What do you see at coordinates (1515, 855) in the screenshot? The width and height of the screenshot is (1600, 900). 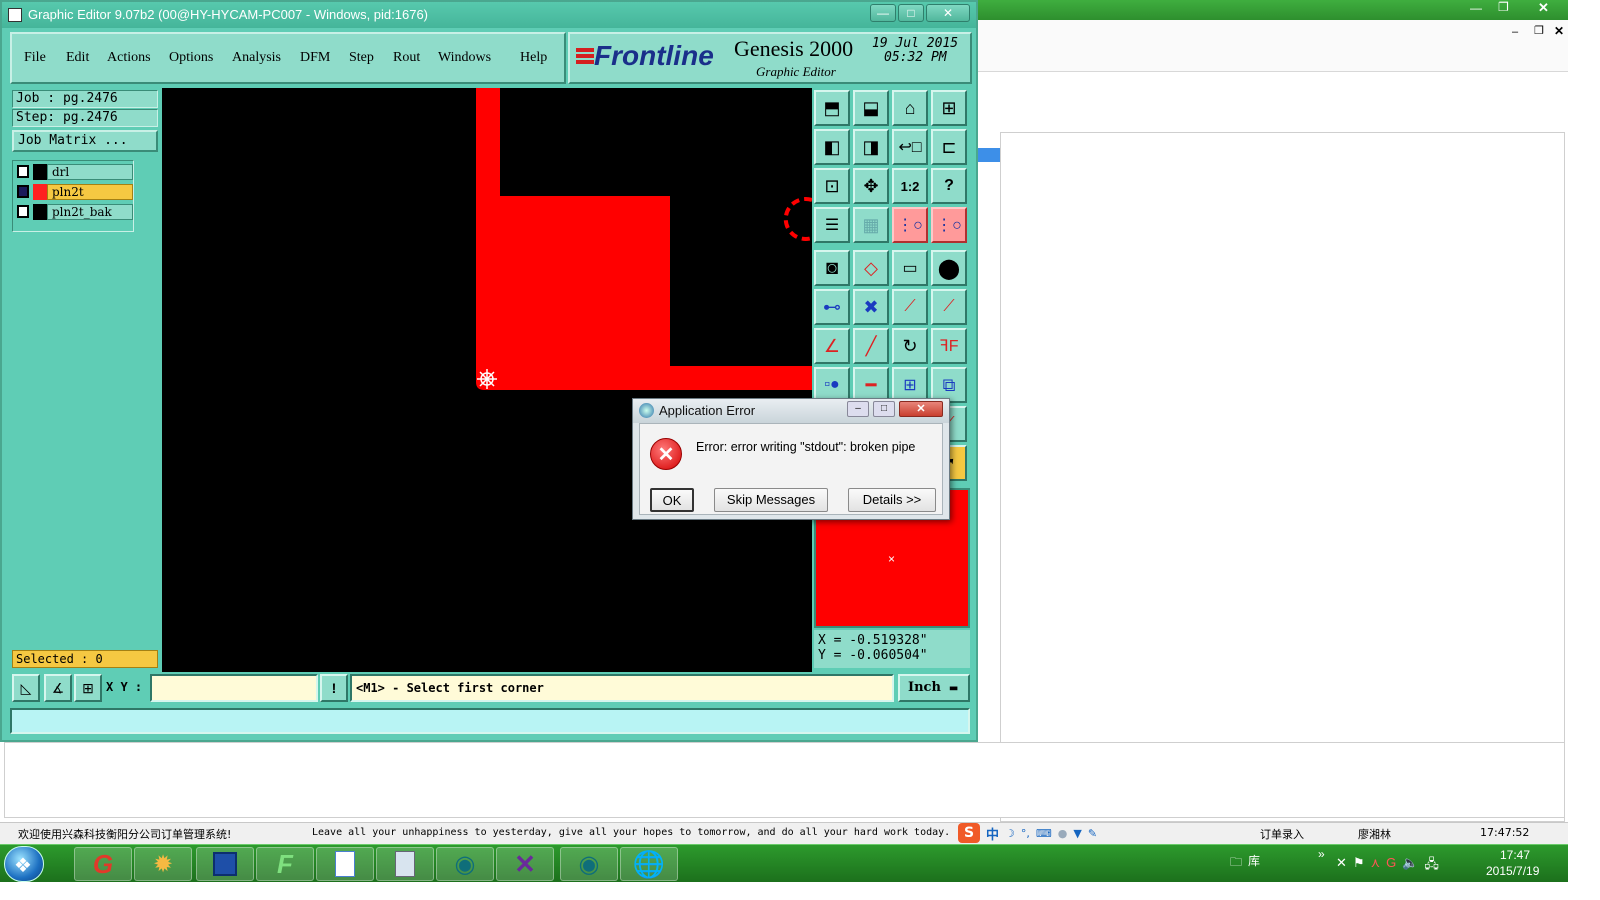 I see `clock-time: 17:47` at bounding box center [1515, 855].